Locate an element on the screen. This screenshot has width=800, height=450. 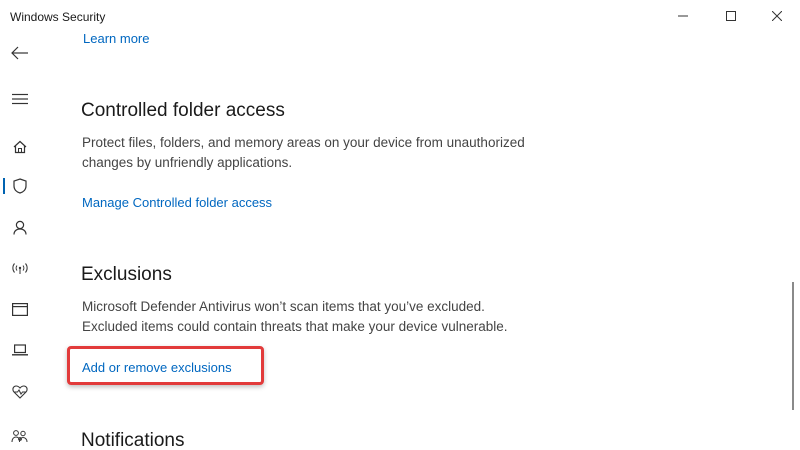
back-button is located at coordinates (20, 53).